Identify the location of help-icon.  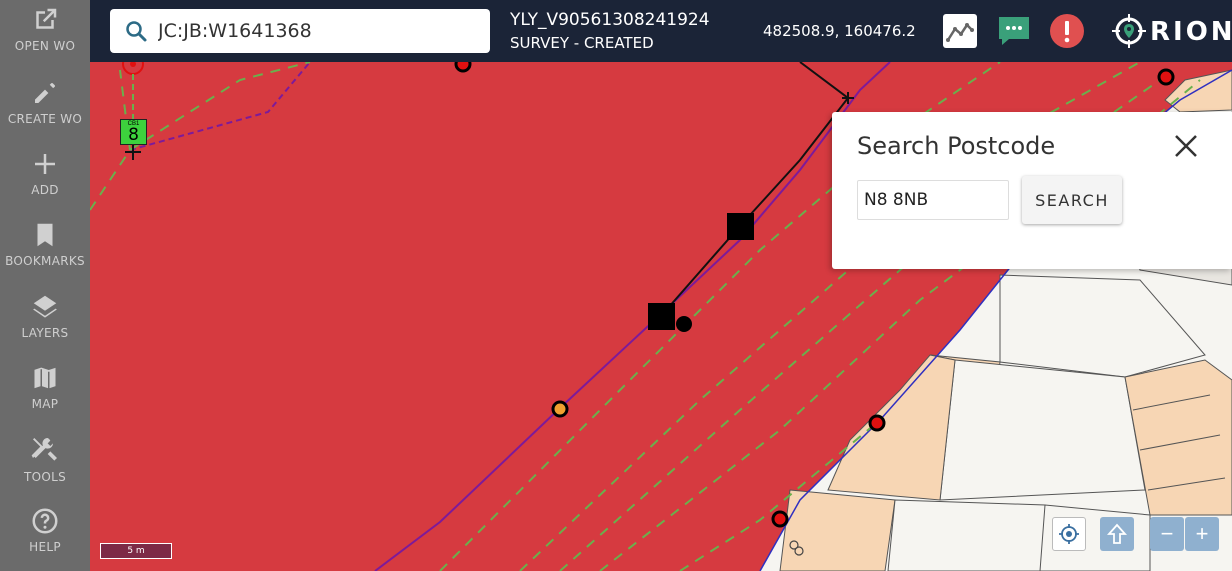
(45, 521).